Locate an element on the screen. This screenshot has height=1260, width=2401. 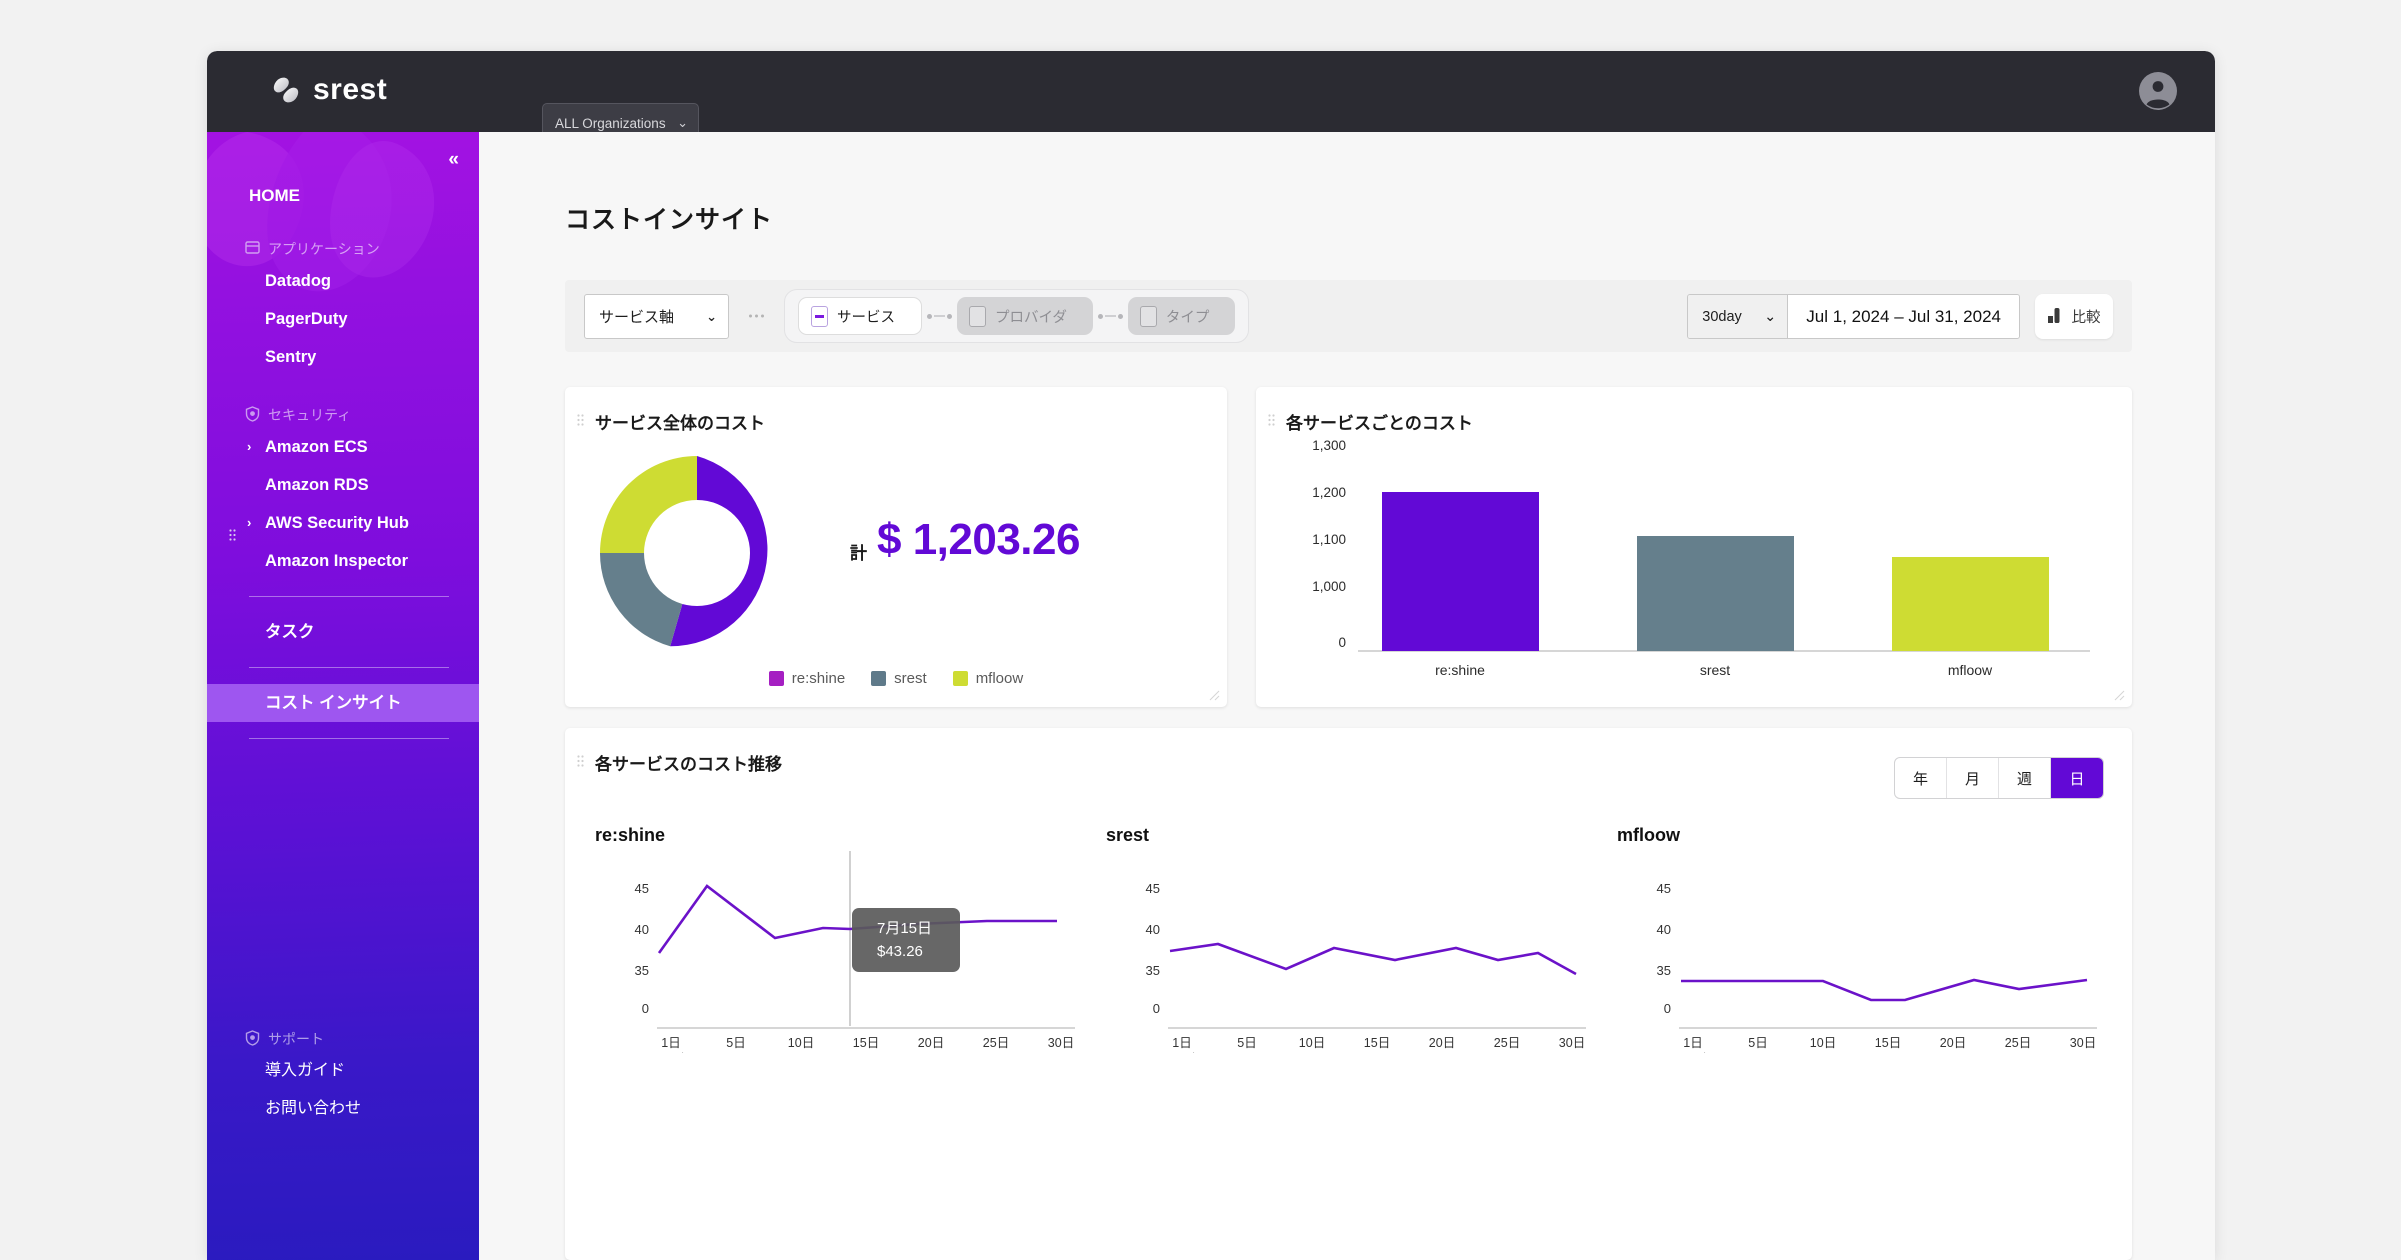
tooltip-date: 7月15日 is located at coordinates (904, 928).